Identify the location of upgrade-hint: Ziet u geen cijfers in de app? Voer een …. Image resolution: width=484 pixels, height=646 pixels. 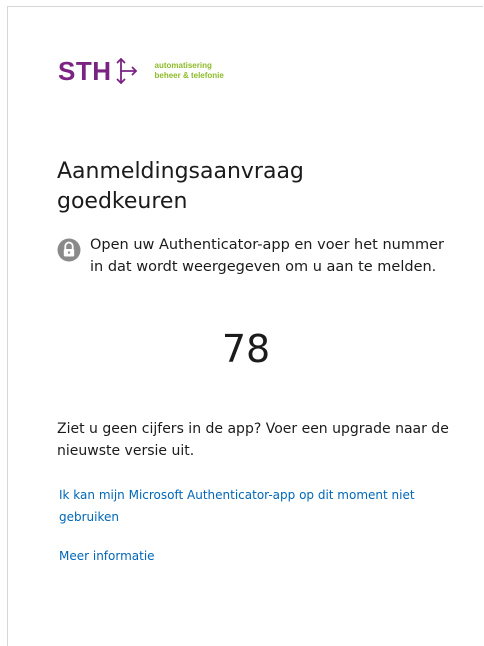
(253, 440).